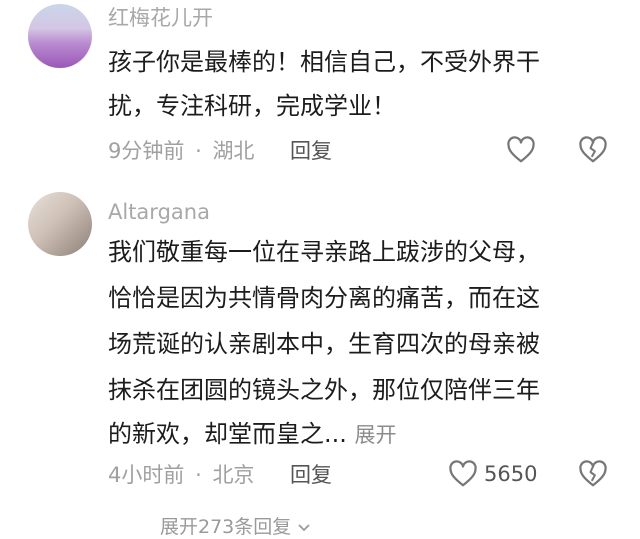 Image resolution: width=640 pixels, height=539 pixels. I want to click on like-count: 5650, so click(511, 474).